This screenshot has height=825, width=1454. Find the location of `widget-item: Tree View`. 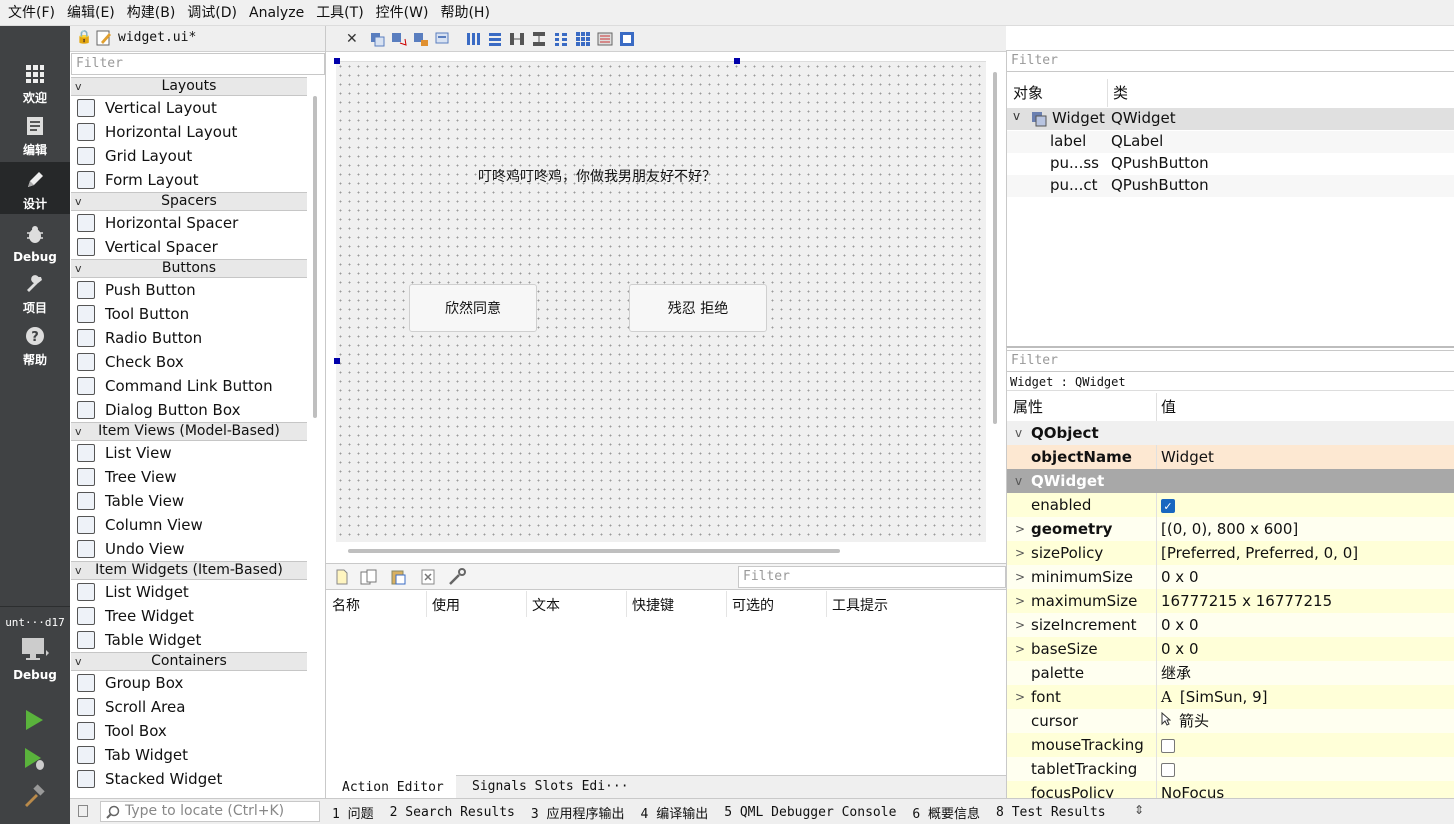

widget-item: Tree View is located at coordinates (189, 477).